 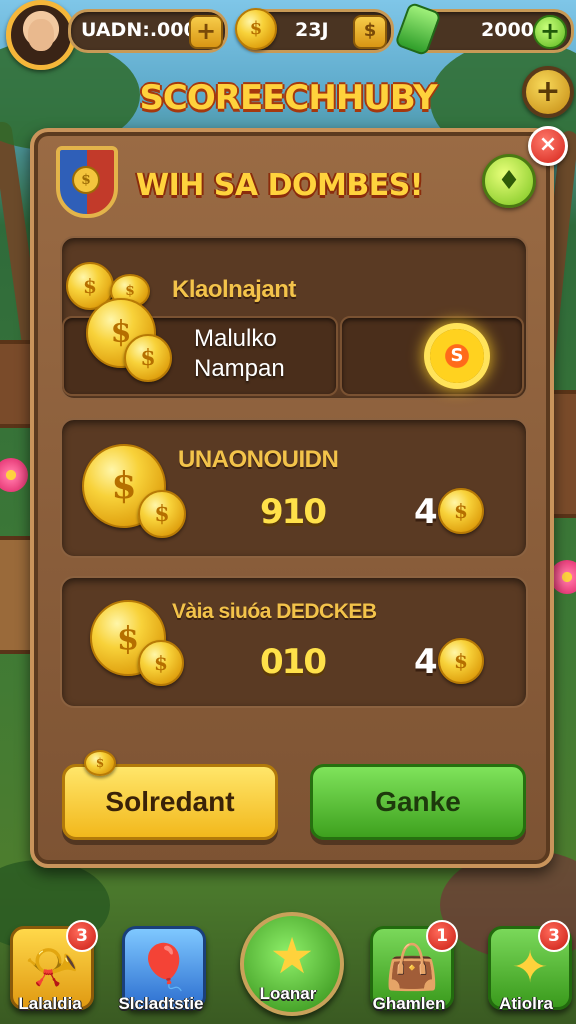 What do you see at coordinates (288, 98) in the screenshot?
I see `game-title: SCOREECHHUBY` at bounding box center [288, 98].